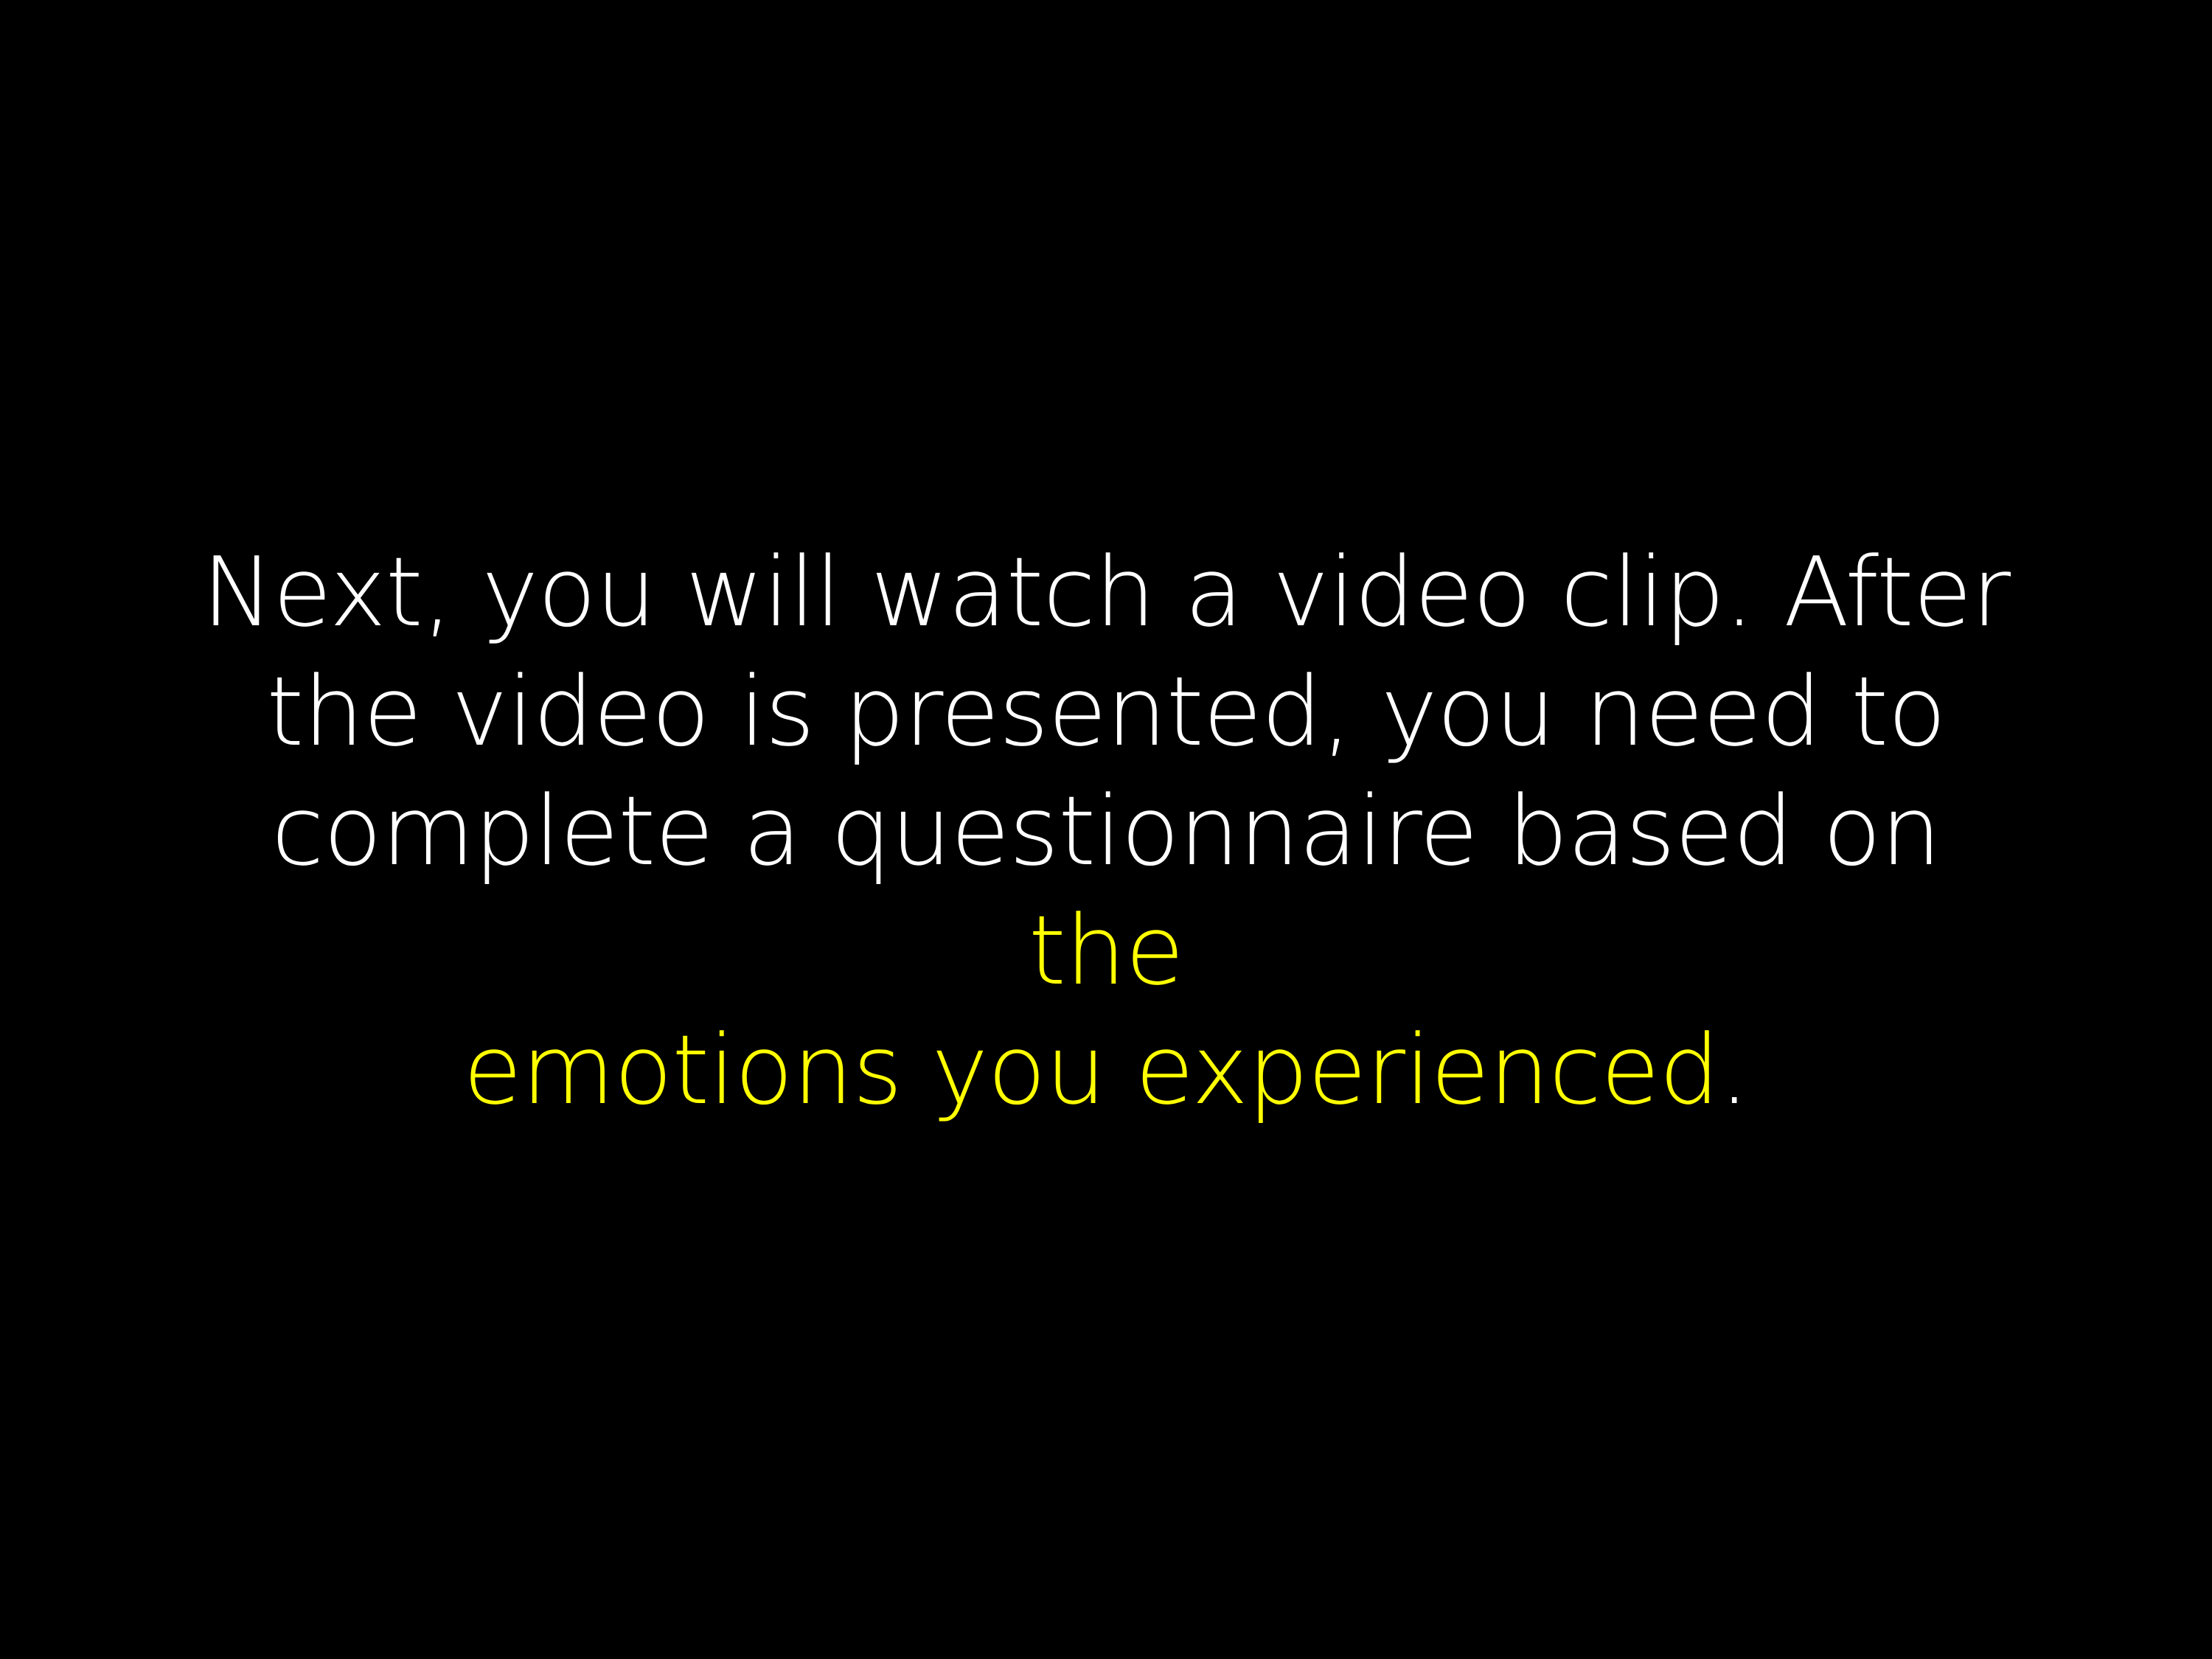 This screenshot has height=1659, width=2212. Describe the element at coordinates (1106, 711) in the screenshot. I see `instruction-line-2: the video is presented, you need to` at that location.